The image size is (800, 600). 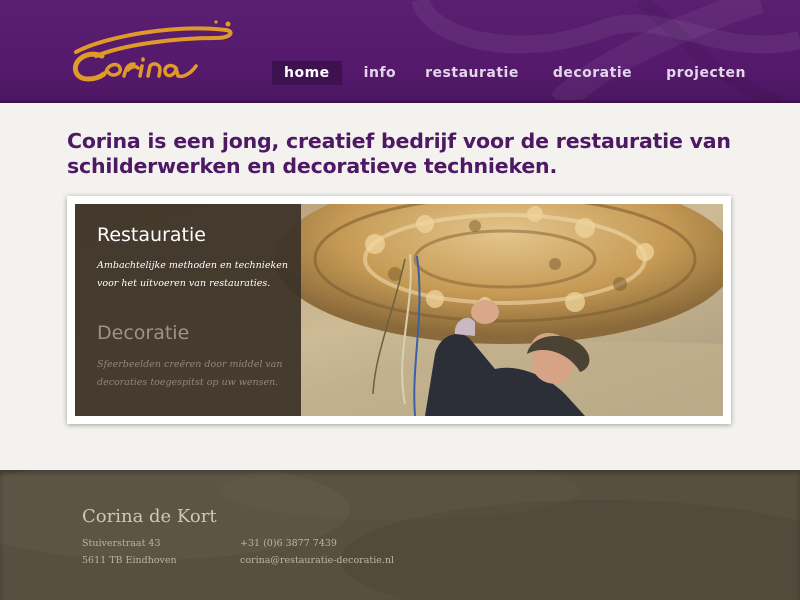 What do you see at coordinates (307, 73) in the screenshot?
I see `nav-item-home: home` at bounding box center [307, 73].